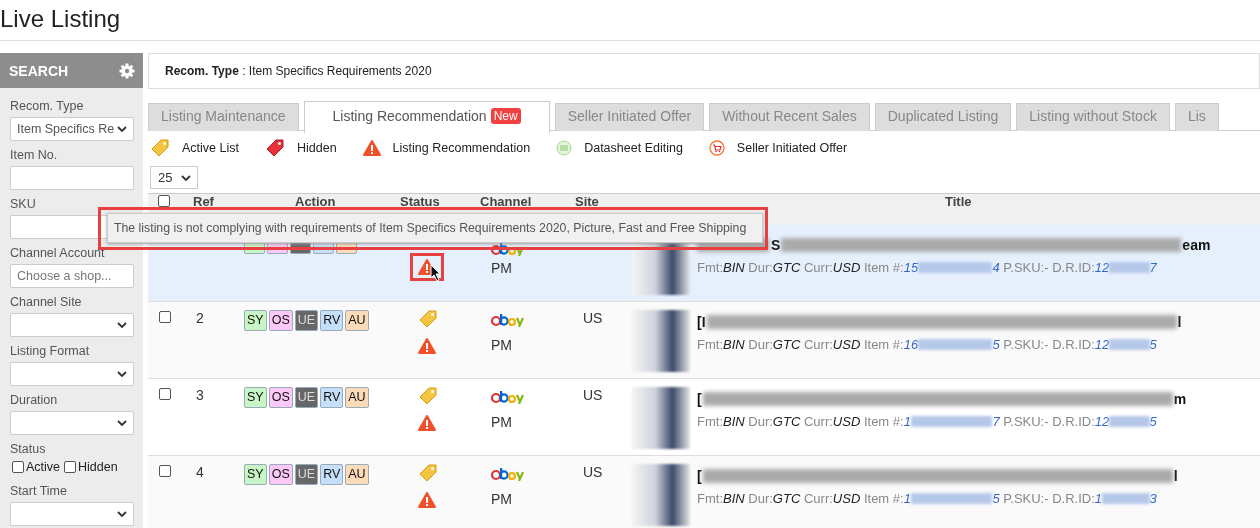 This screenshot has height=528, width=1260. Describe the element at coordinates (39, 70) in the screenshot. I see `sidebar-title: SEARCH` at that location.